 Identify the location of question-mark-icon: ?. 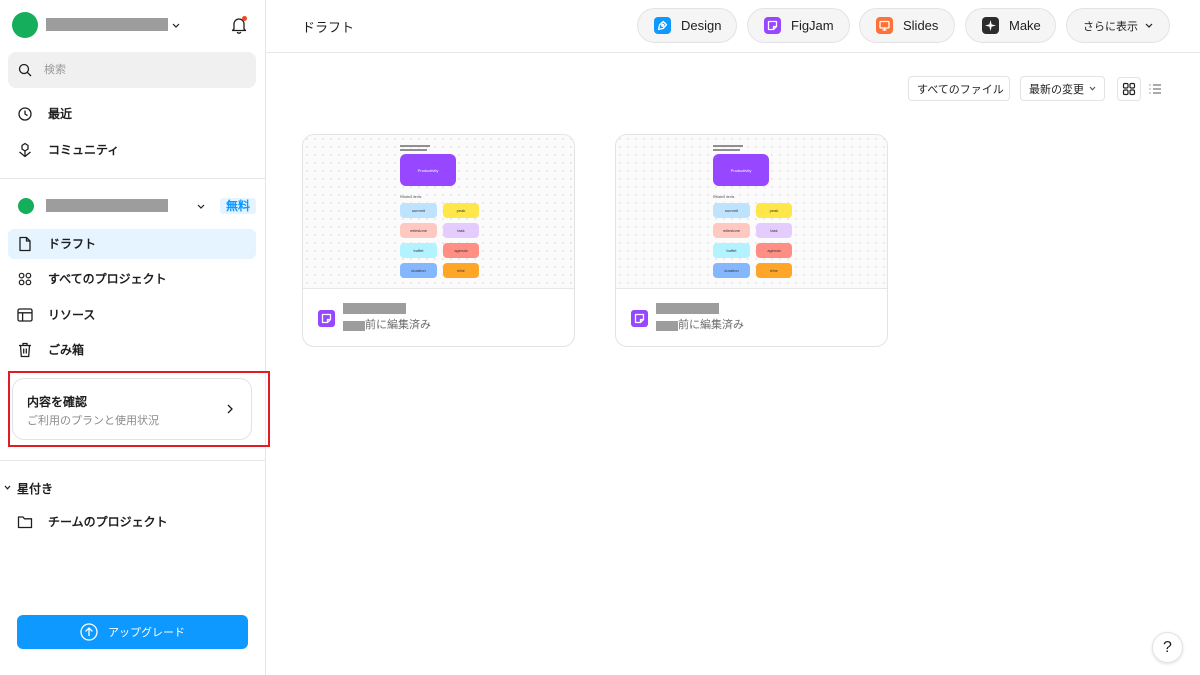
(1167, 647).